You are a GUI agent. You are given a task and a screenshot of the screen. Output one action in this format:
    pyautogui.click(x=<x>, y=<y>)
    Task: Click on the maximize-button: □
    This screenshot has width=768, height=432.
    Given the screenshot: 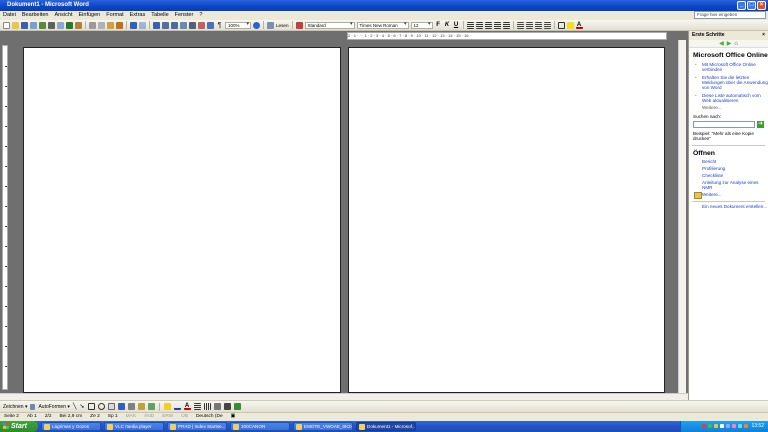 What is the action you would take?
    pyautogui.click(x=751, y=5)
    